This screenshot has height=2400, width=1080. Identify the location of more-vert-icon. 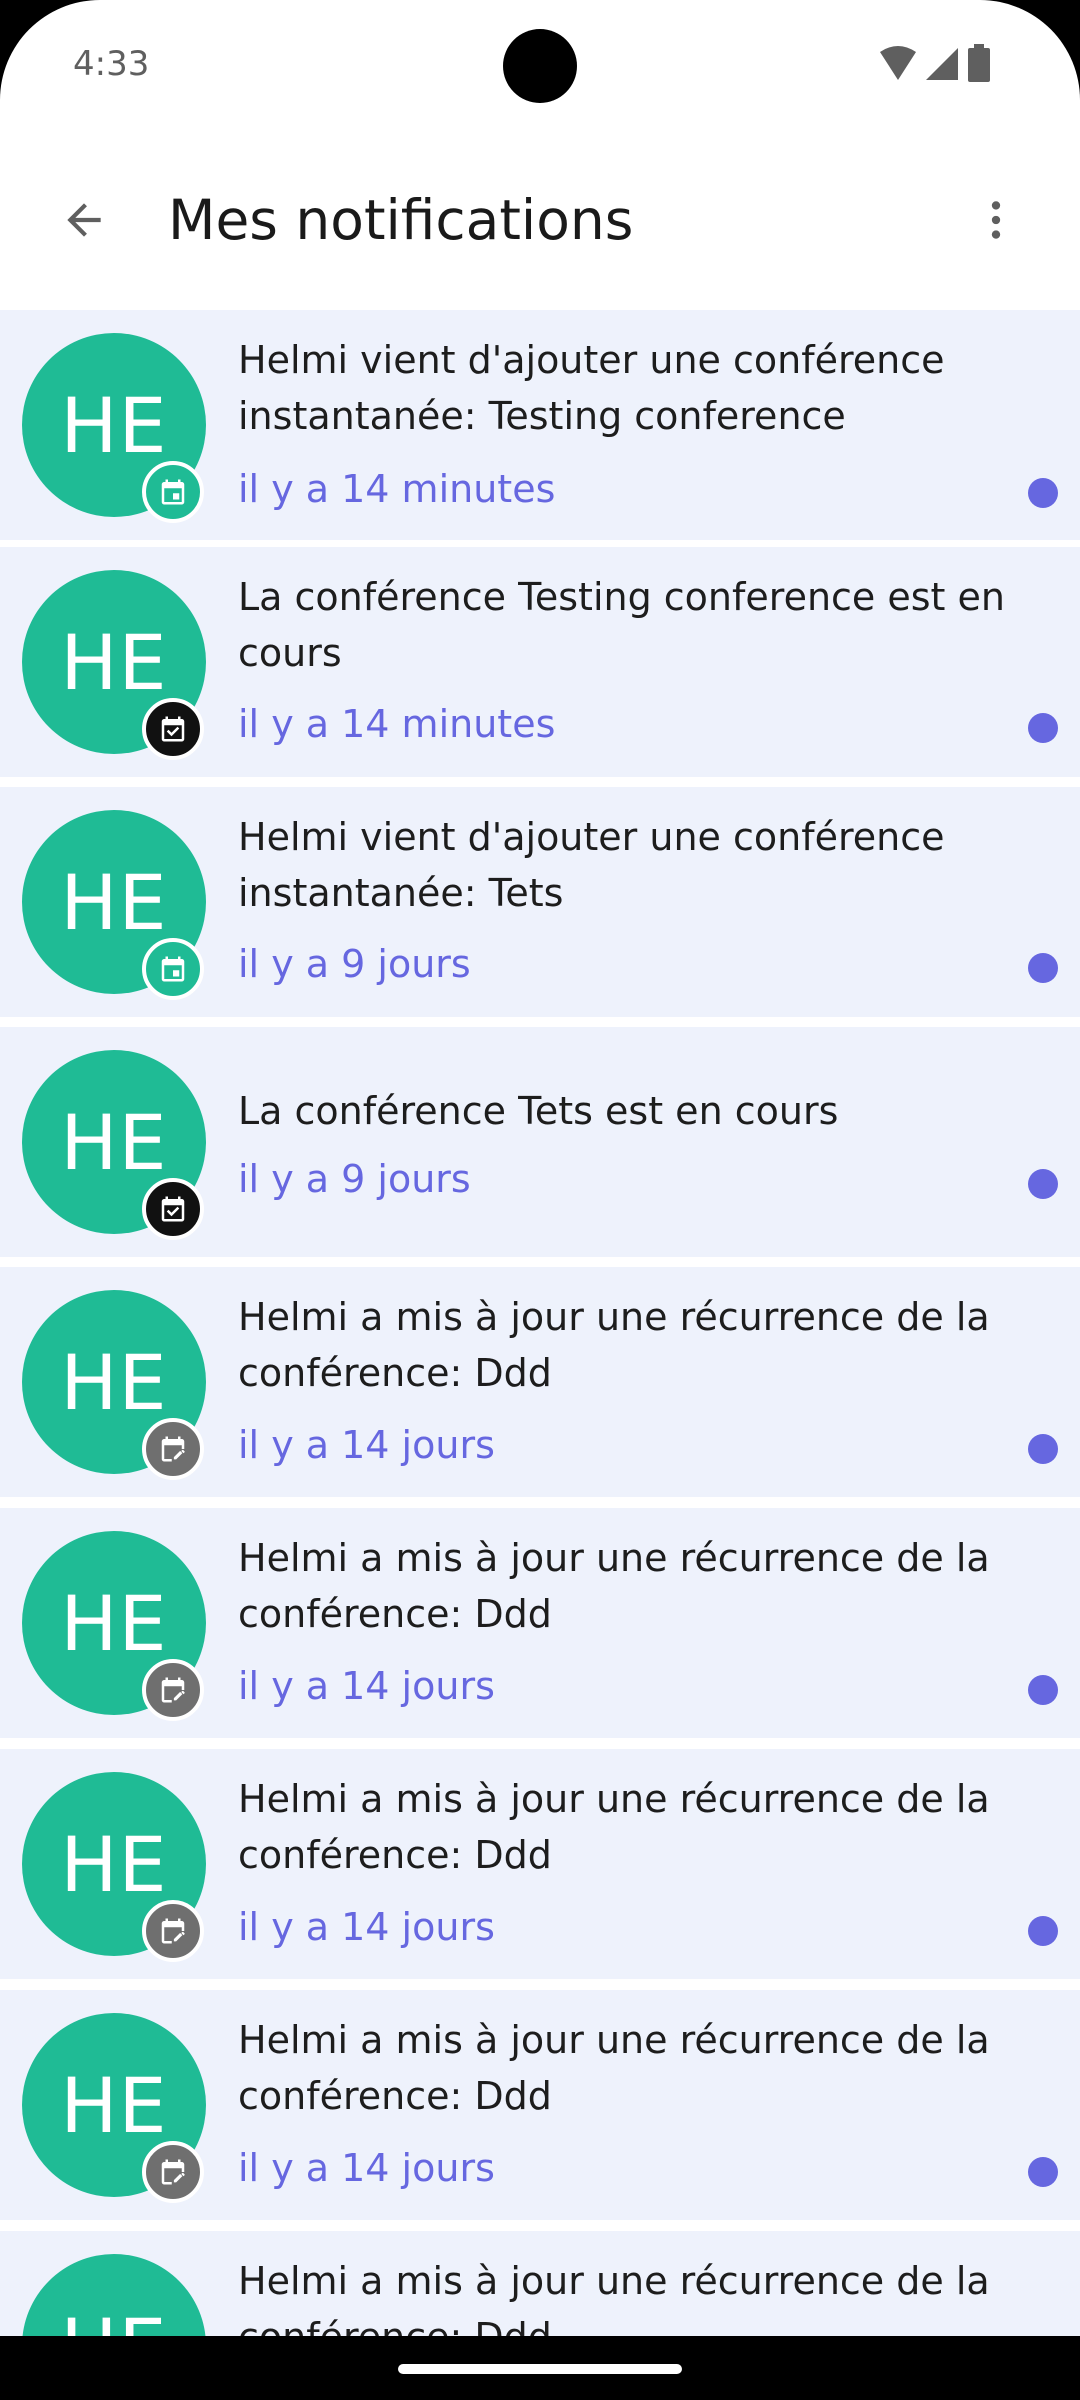
(996, 220).